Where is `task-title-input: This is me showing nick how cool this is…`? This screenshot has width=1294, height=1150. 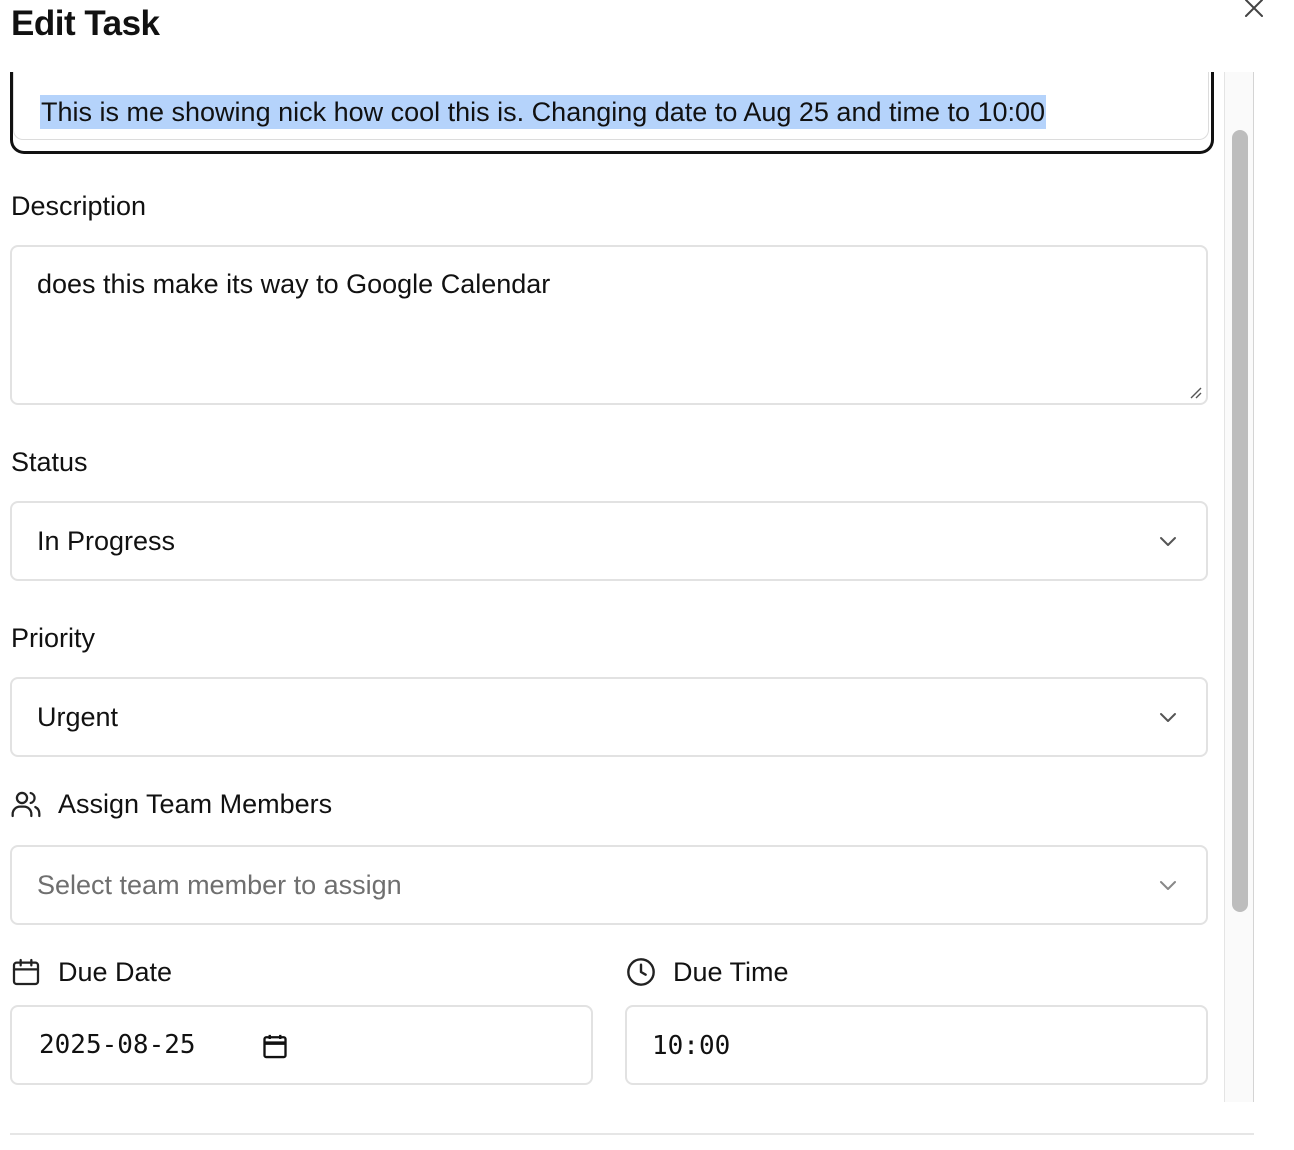
task-title-input: This is me showing nick how cool this is… is located at coordinates (612, 113).